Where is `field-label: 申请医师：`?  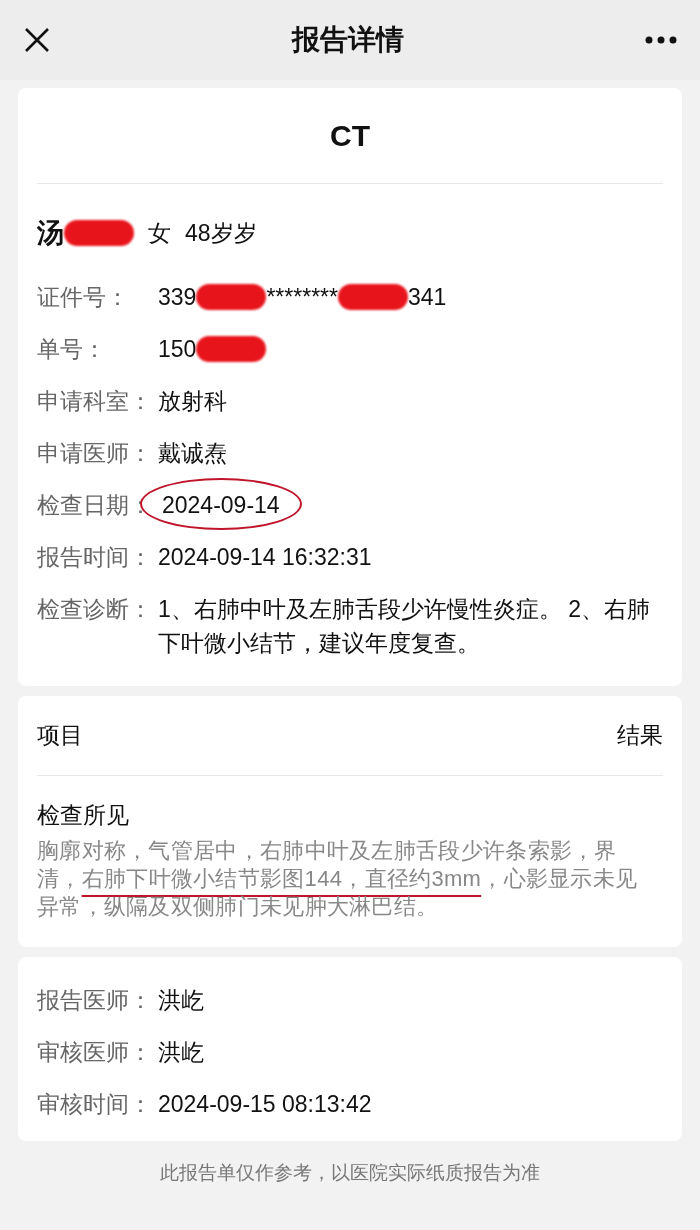 field-label: 申请医师： is located at coordinates (95, 453).